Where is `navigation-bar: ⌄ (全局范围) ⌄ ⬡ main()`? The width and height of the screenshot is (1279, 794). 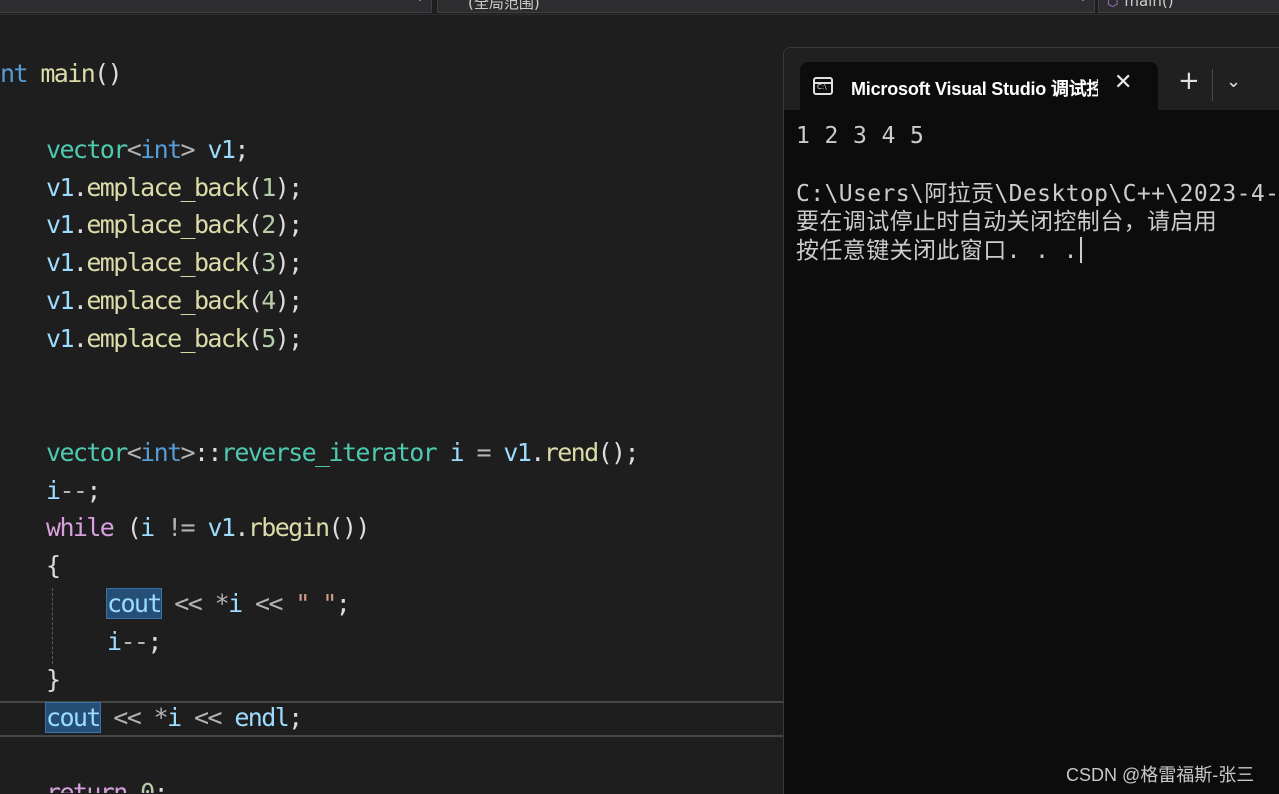
navigation-bar: ⌄ (全局范围) ⌄ ⬡ main() is located at coordinates (639, 7).